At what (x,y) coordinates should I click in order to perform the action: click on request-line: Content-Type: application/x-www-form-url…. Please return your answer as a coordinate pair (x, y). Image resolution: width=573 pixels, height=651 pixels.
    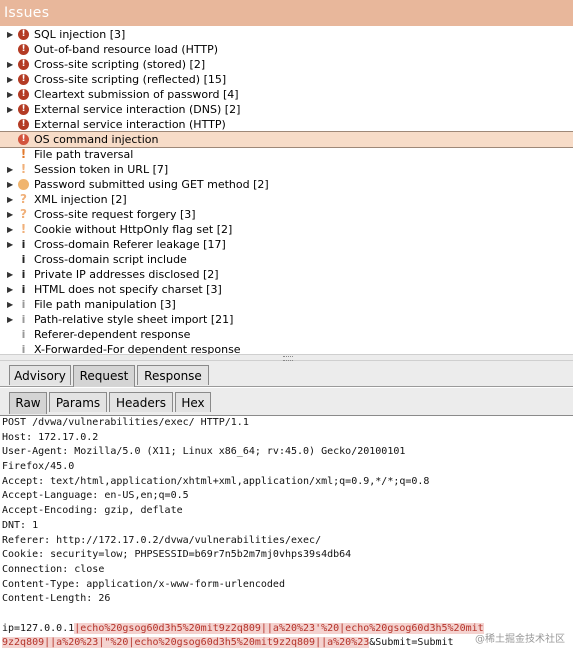
    Looking at the image, I should click on (143, 584).